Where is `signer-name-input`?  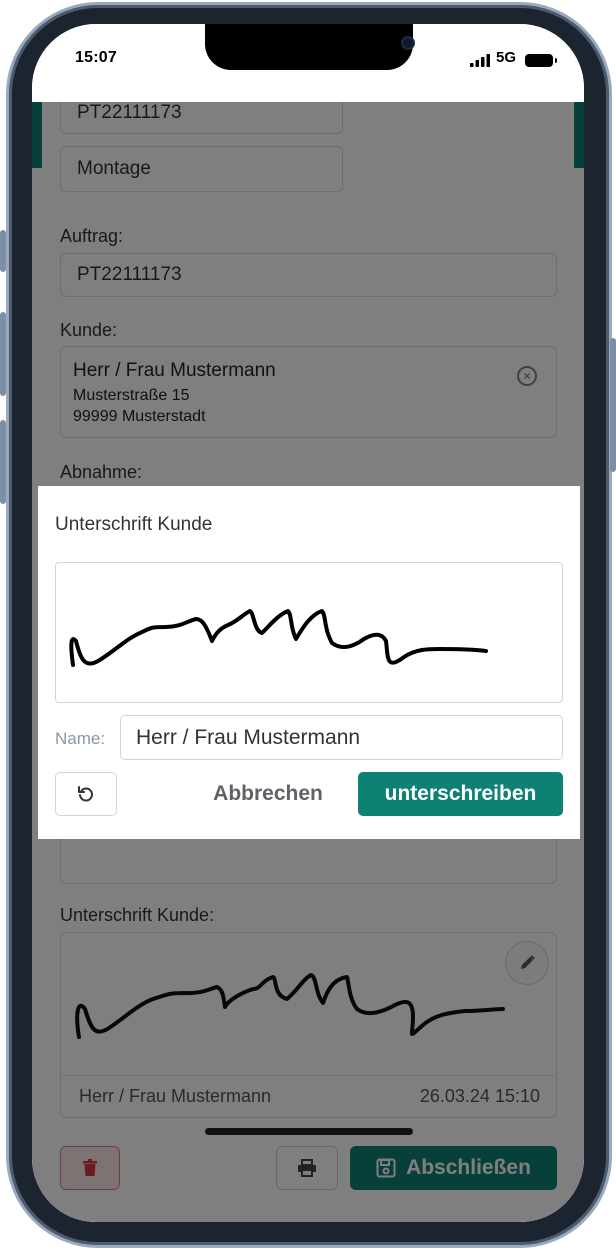
signer-name-input is located at coordinates (341, 737).